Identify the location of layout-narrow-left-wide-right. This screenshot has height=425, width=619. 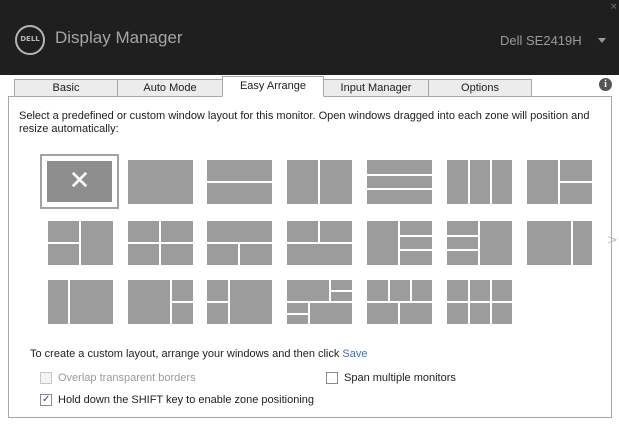
(80, 302).